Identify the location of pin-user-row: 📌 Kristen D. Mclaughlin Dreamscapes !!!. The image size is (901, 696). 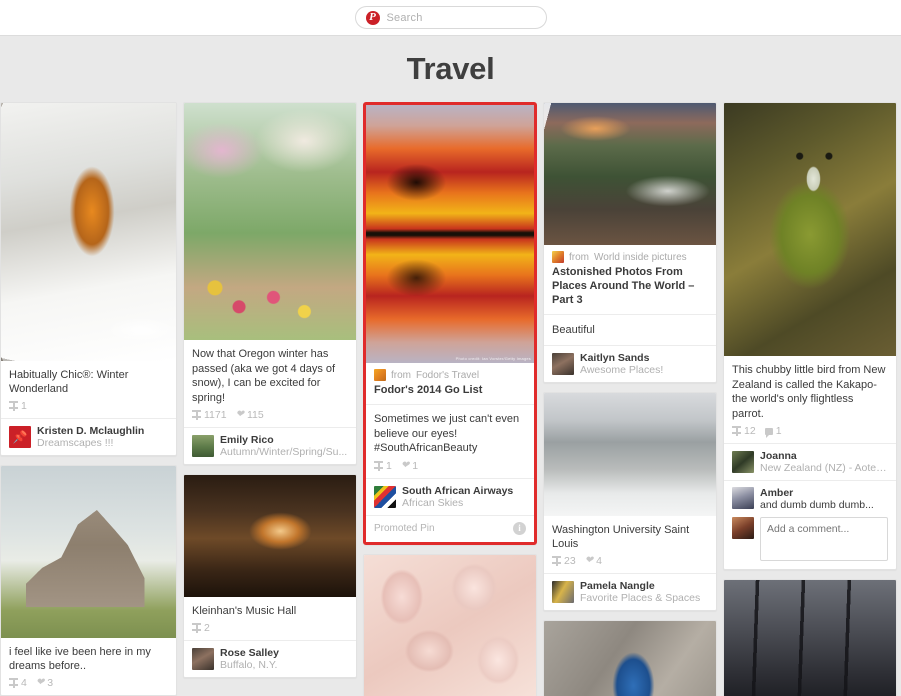
(88, 436).